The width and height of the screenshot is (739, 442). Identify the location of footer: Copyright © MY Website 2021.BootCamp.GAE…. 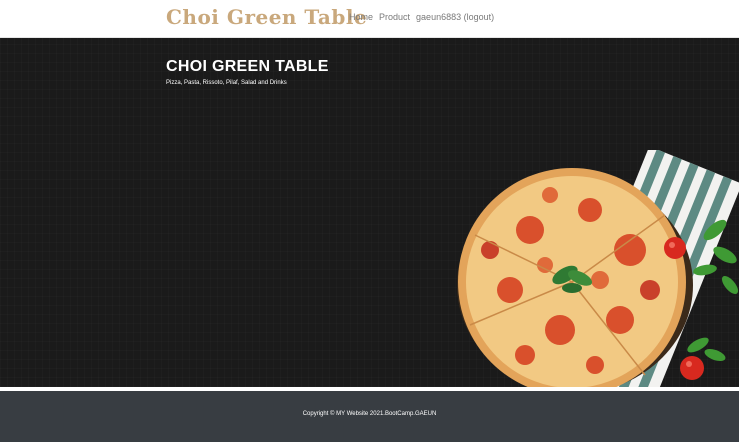
(369, 416).